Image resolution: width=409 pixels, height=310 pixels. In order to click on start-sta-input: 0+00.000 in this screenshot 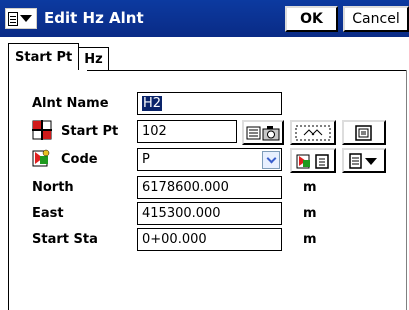, I will do `click(209, 239)`.